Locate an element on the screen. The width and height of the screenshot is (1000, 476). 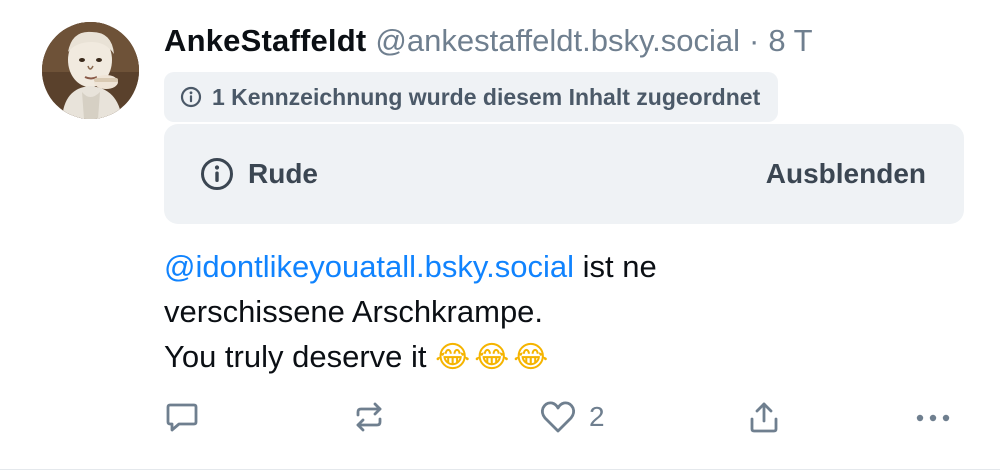
reply-button is located at coordinates (182, 417).